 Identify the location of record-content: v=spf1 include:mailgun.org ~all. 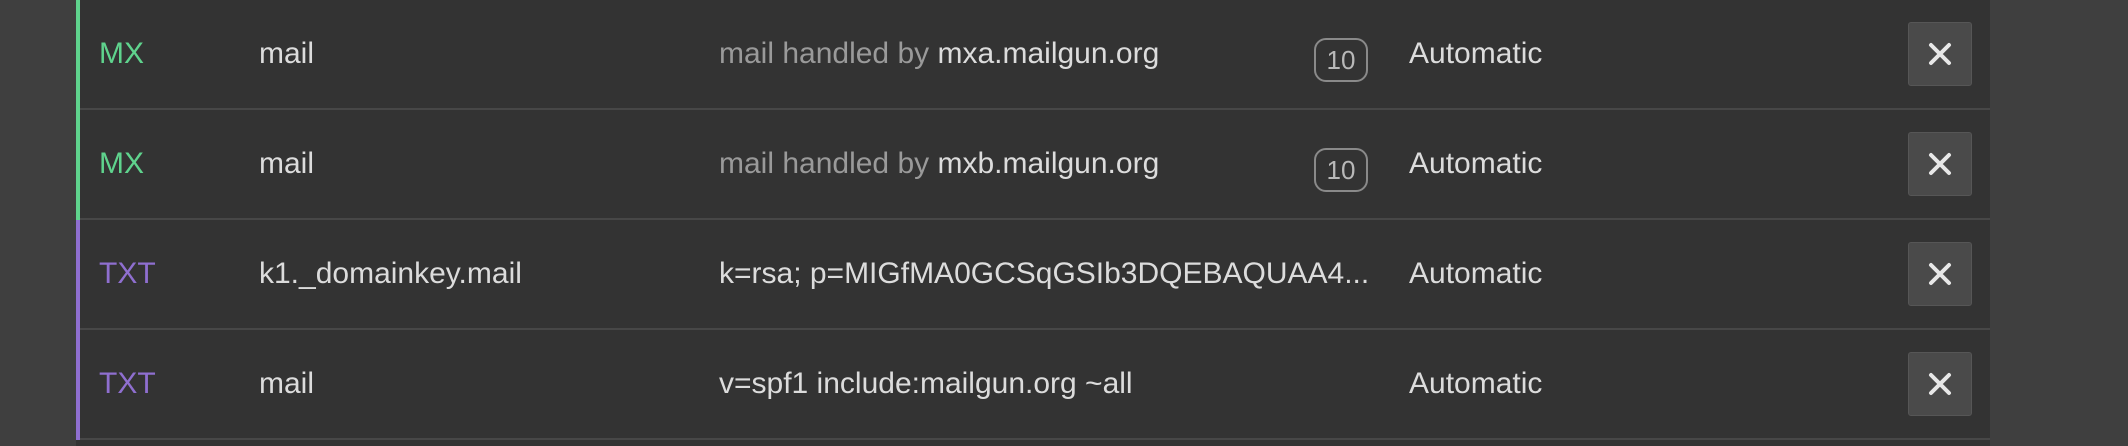
(926, 384).